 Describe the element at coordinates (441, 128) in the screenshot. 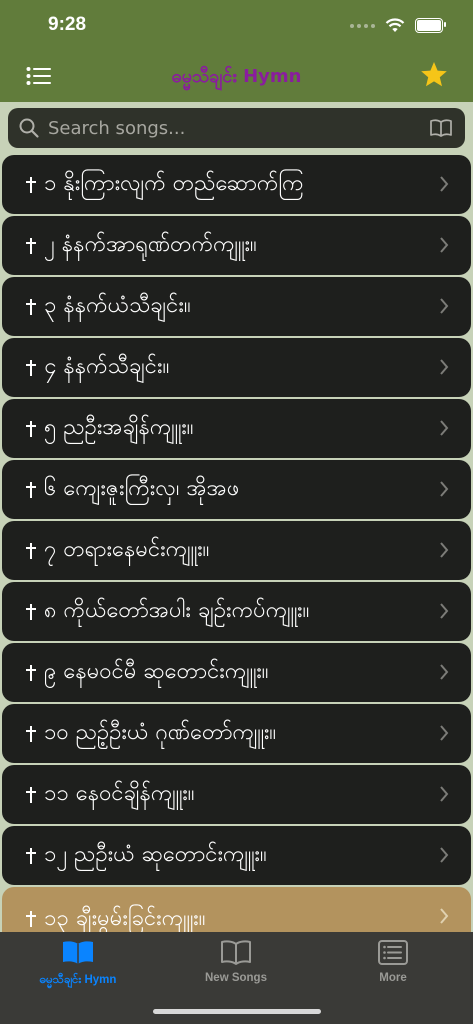

I see `book-icon` at that location.